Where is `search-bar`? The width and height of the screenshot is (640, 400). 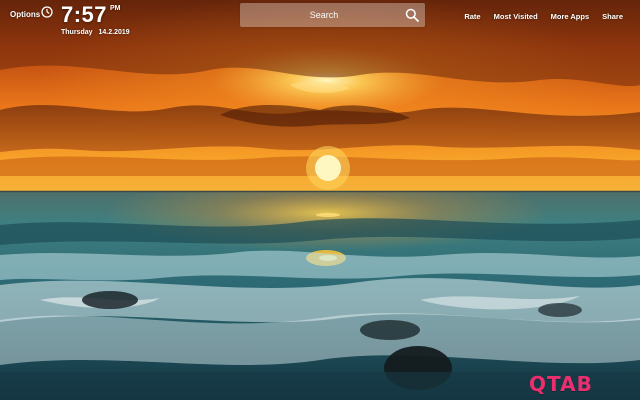
search-bar is located at coordinates (332, 15).